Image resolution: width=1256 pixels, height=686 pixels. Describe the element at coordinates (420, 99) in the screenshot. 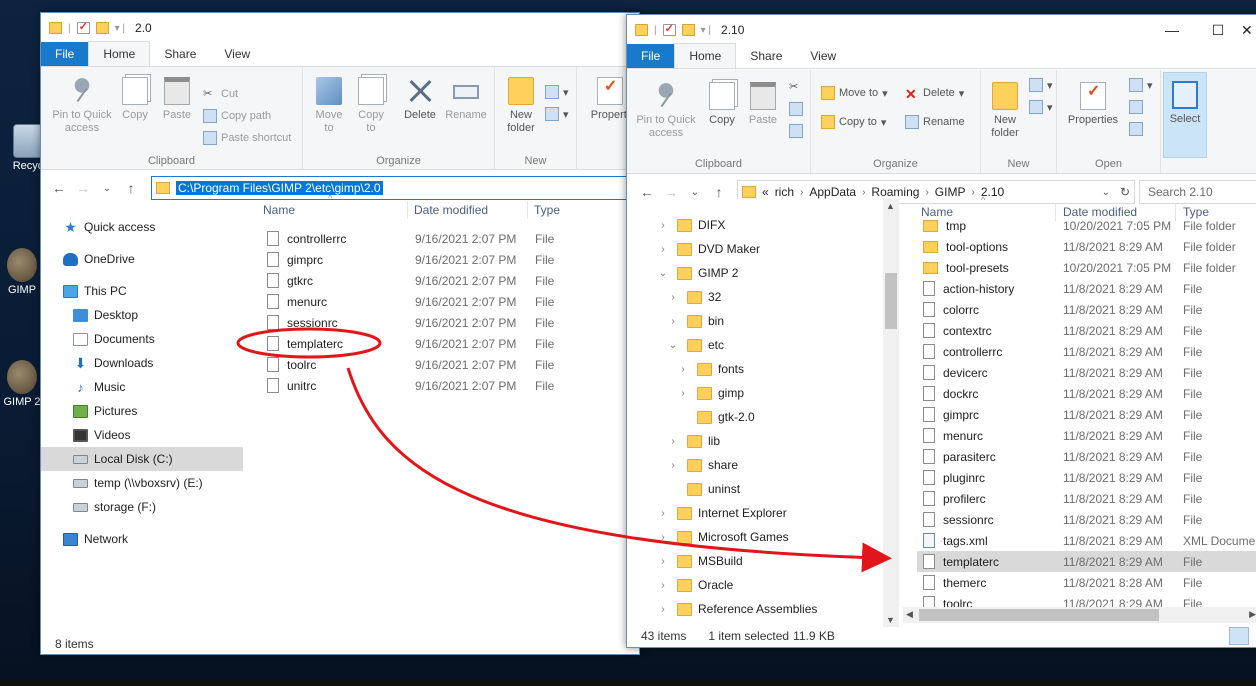

I see `delete-button: Delete` at that location.